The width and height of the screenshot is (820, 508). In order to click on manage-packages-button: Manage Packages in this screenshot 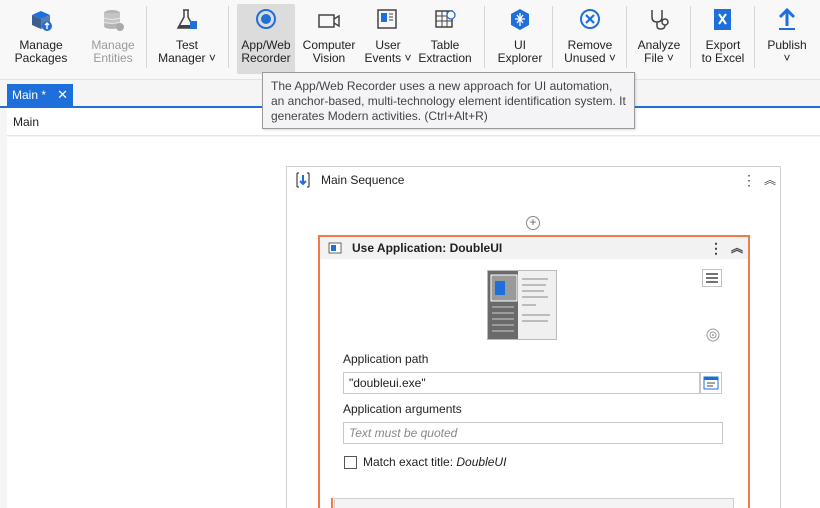, I will do `click(41, 39)`.